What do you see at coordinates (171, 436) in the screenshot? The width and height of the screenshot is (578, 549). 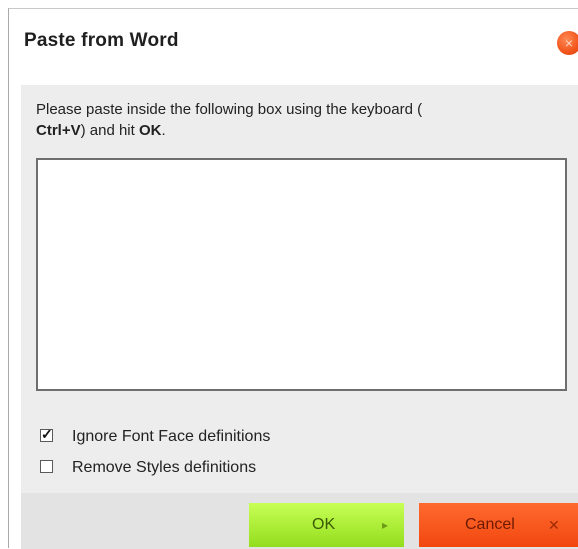 I see `ignore-font-face-label: Ignore Font Face definitions` at bounding box center [171, 436].